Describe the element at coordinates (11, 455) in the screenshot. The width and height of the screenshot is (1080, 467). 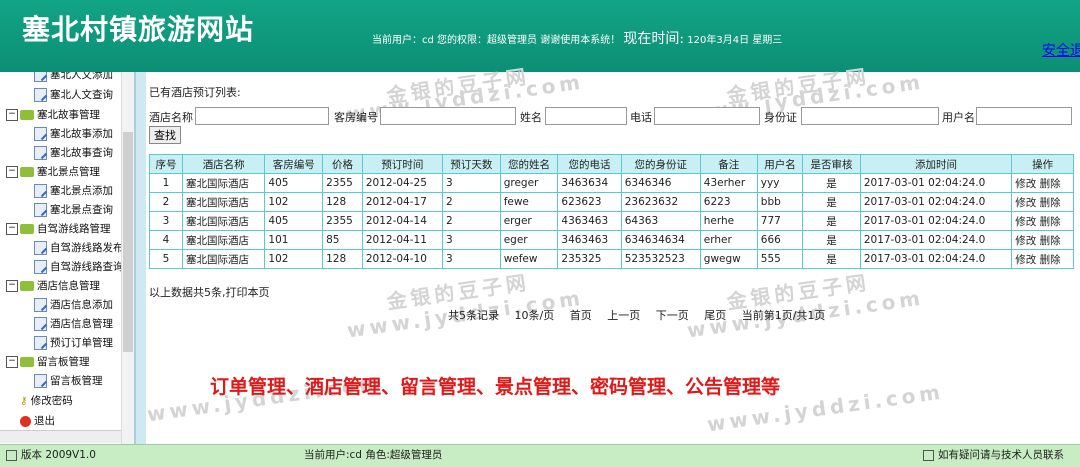
I see `computer-icon` at that location.